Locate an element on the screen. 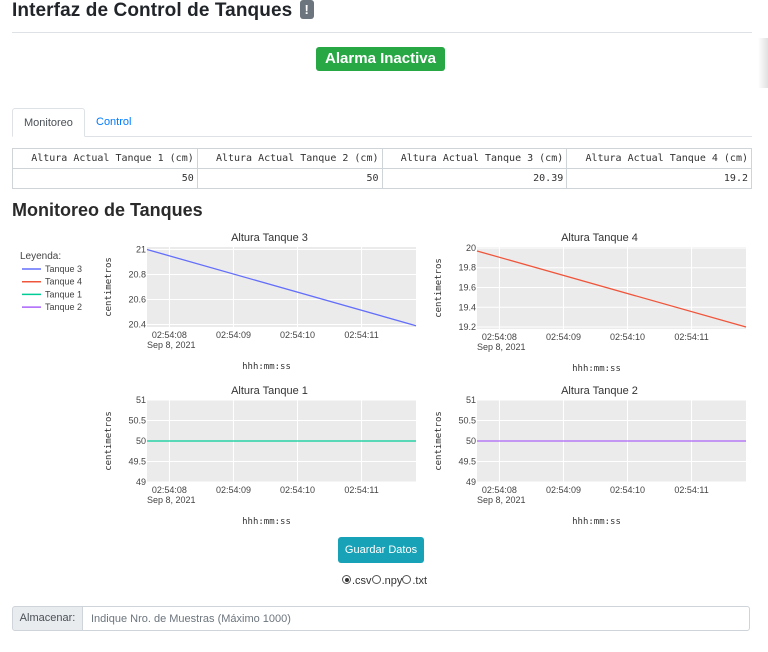 This screenshot has height=652, width=768. legend-title: Leyenda: is located at coordinates (40, 256).